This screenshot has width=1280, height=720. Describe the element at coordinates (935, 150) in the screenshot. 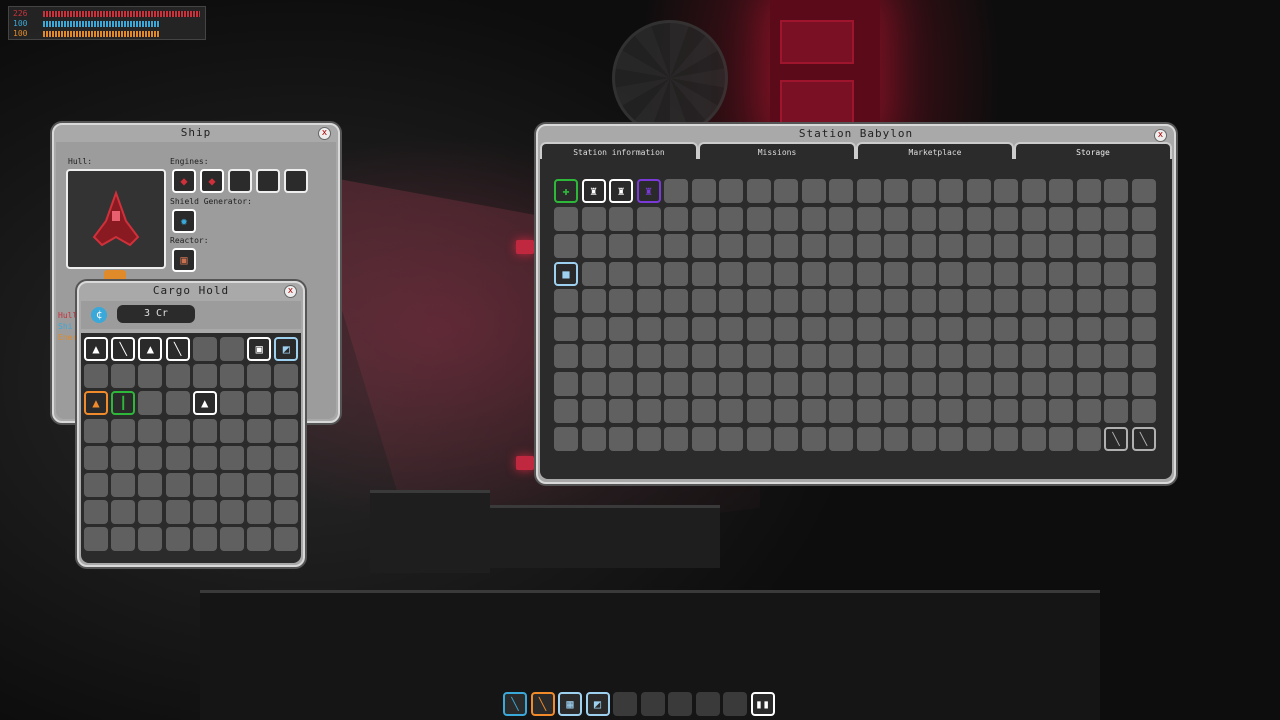

I see `tab-marketplace: Marketplace` at that location.